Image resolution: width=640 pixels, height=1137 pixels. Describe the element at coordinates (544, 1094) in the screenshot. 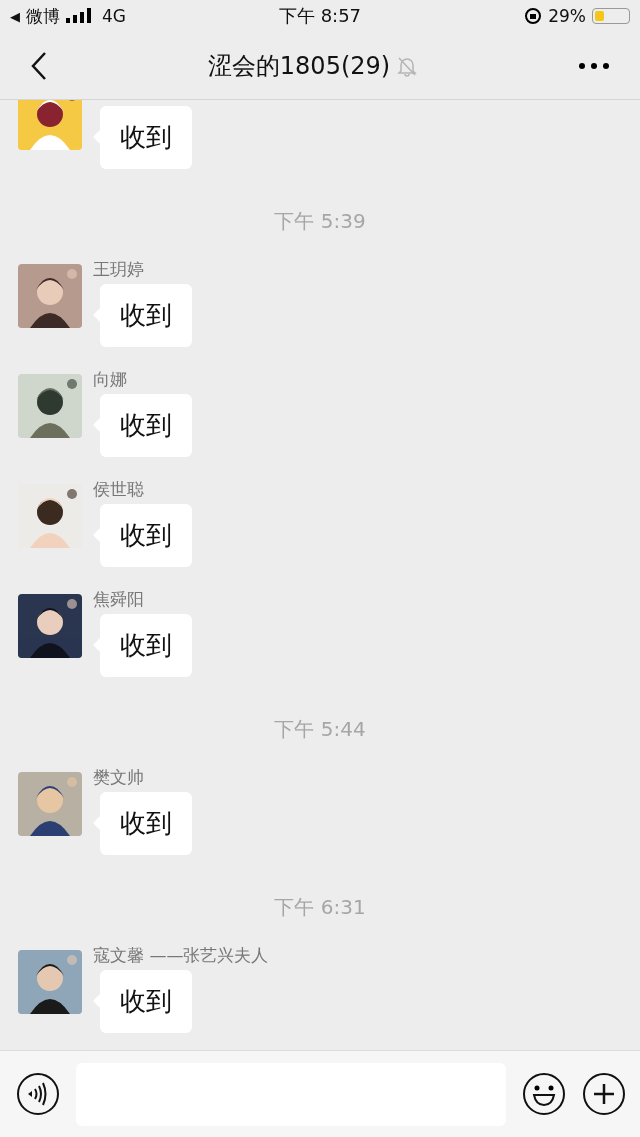

I see `emoji-icon` at that location.